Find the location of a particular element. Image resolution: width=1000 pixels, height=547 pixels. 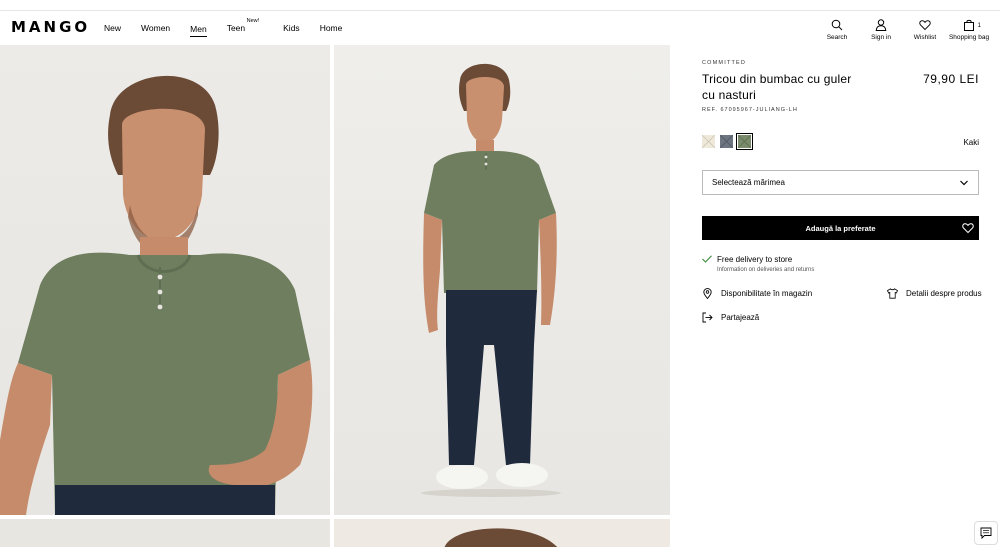

check-icon is located at coordinates (707, 259).